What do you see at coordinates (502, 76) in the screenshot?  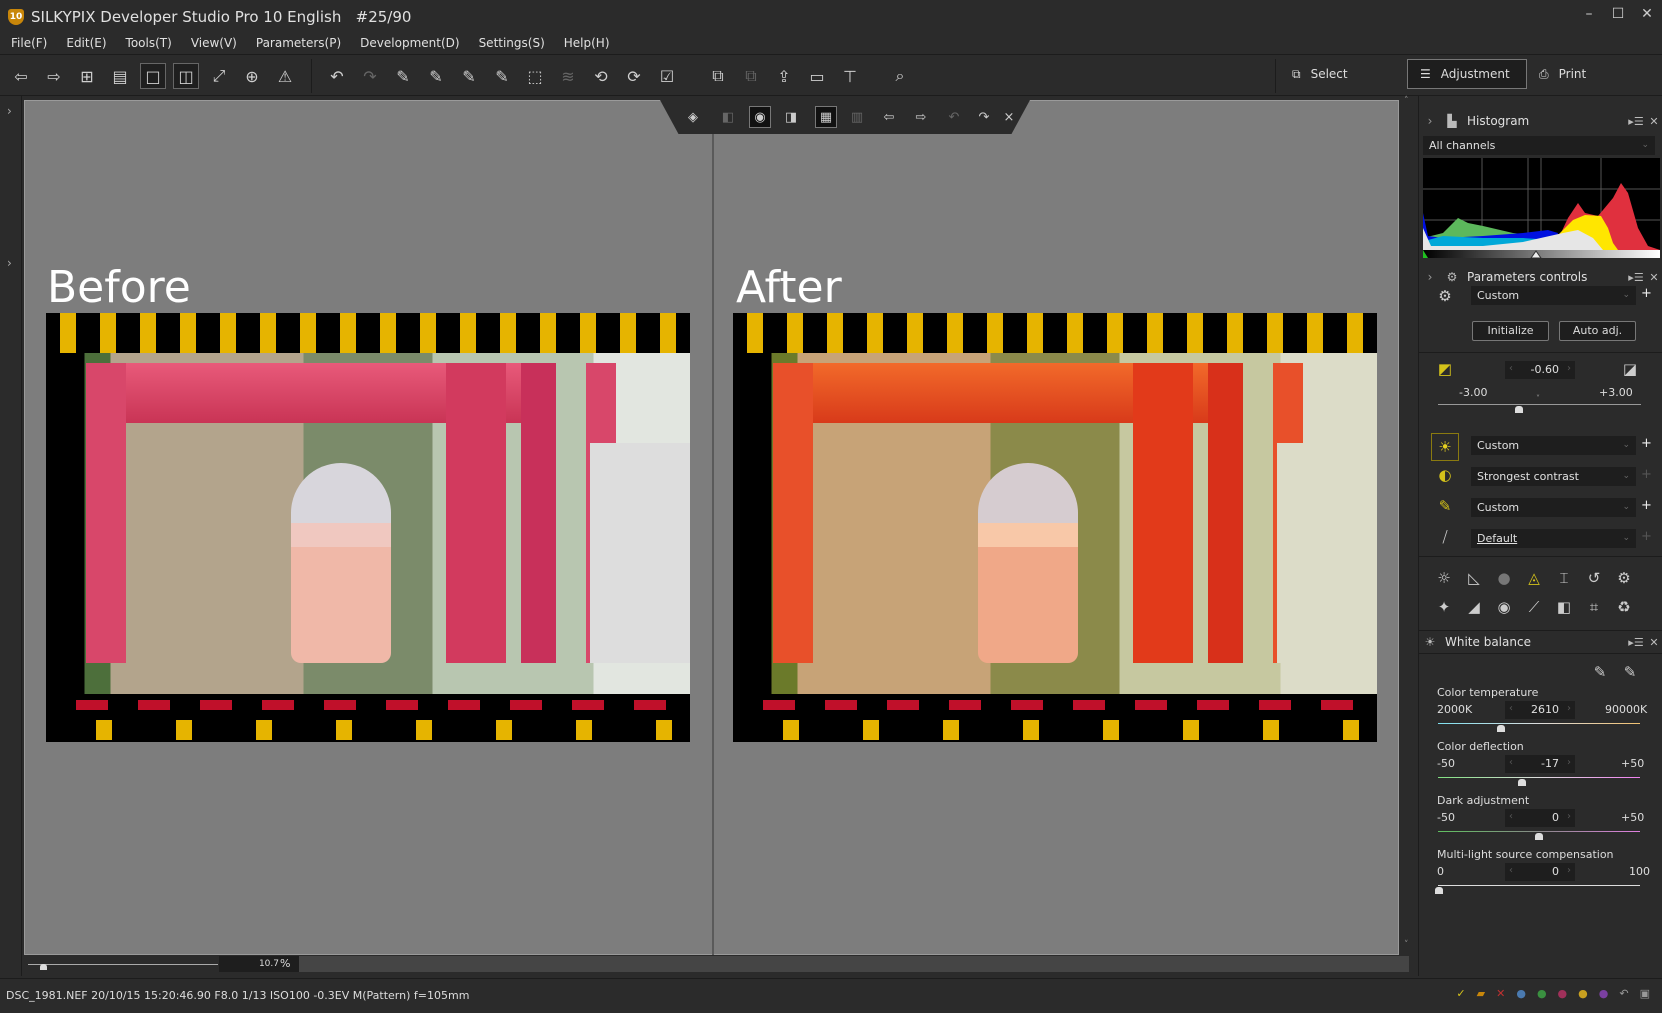 I see `film-eyedropper-icon: ✎` at bounding box center [502, 76].